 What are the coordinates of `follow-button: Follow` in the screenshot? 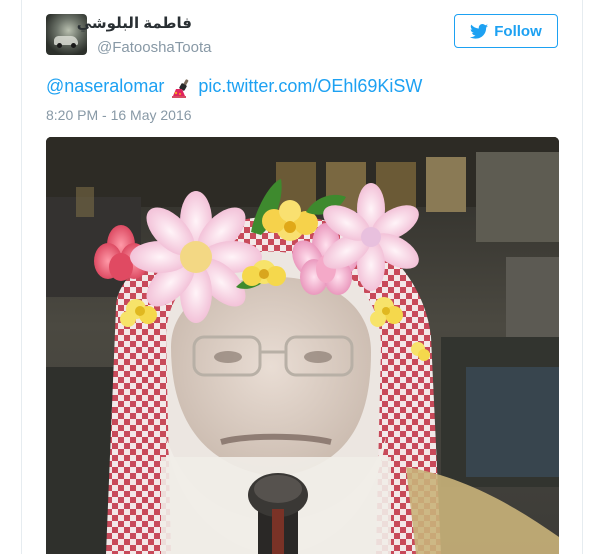 It's located at (506, 31).